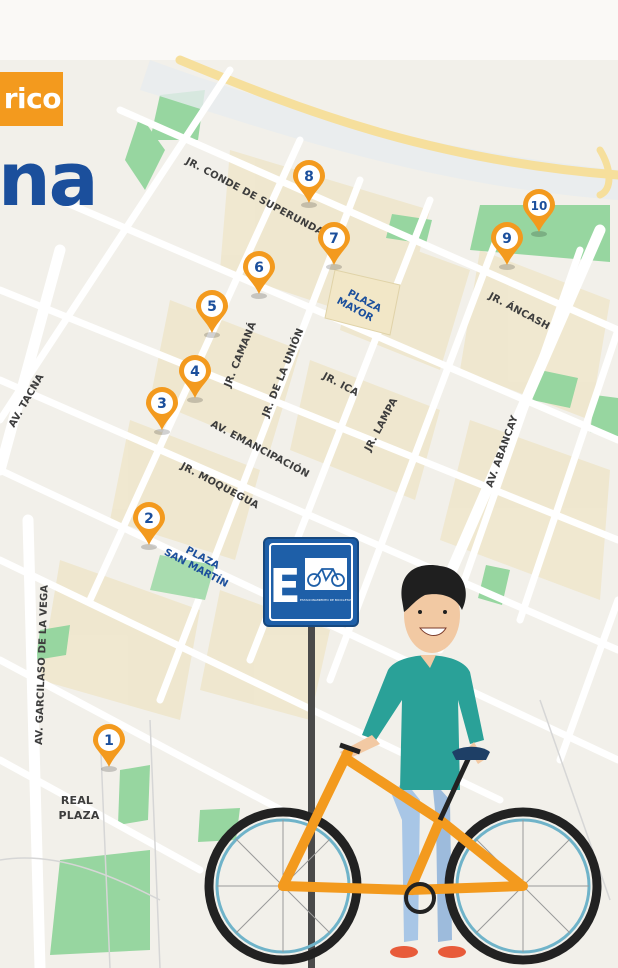  What do you see at coordinates (49, 180) in the screenshot?
I see `headline: na` at bounding box center [49, 180].